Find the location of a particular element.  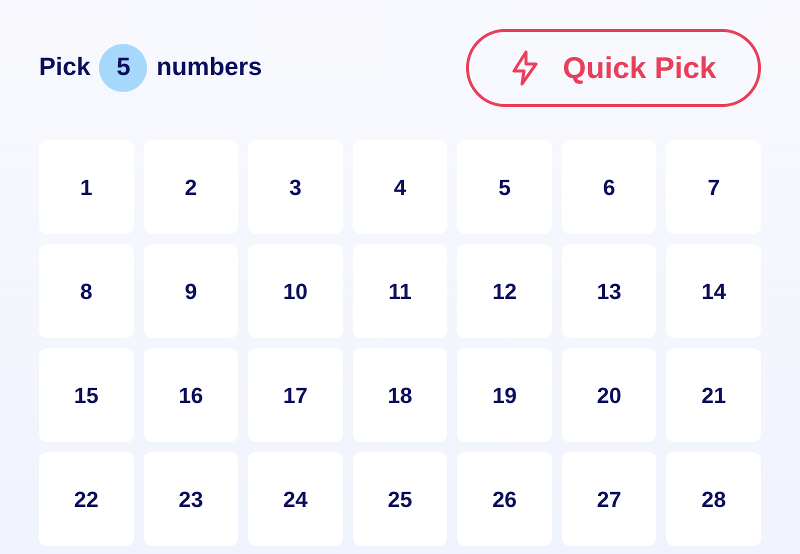

number-tile: 18 is located at coordinates (400, 395).